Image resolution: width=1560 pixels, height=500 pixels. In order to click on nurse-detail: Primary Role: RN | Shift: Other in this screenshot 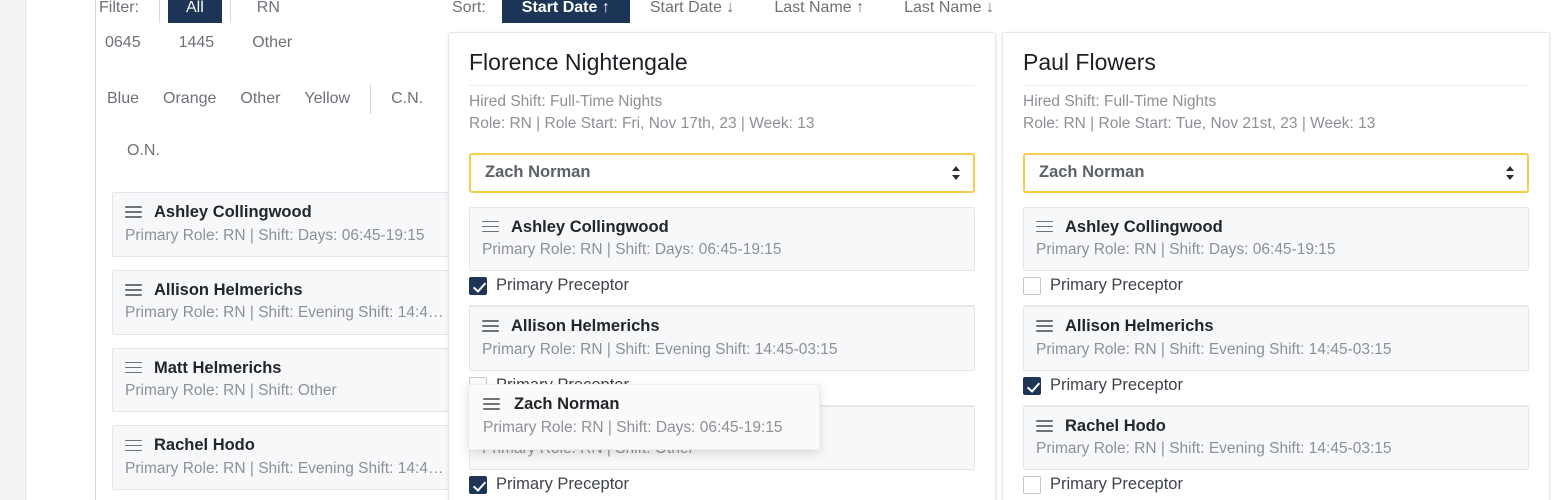, I will do `click(231, 391)`.